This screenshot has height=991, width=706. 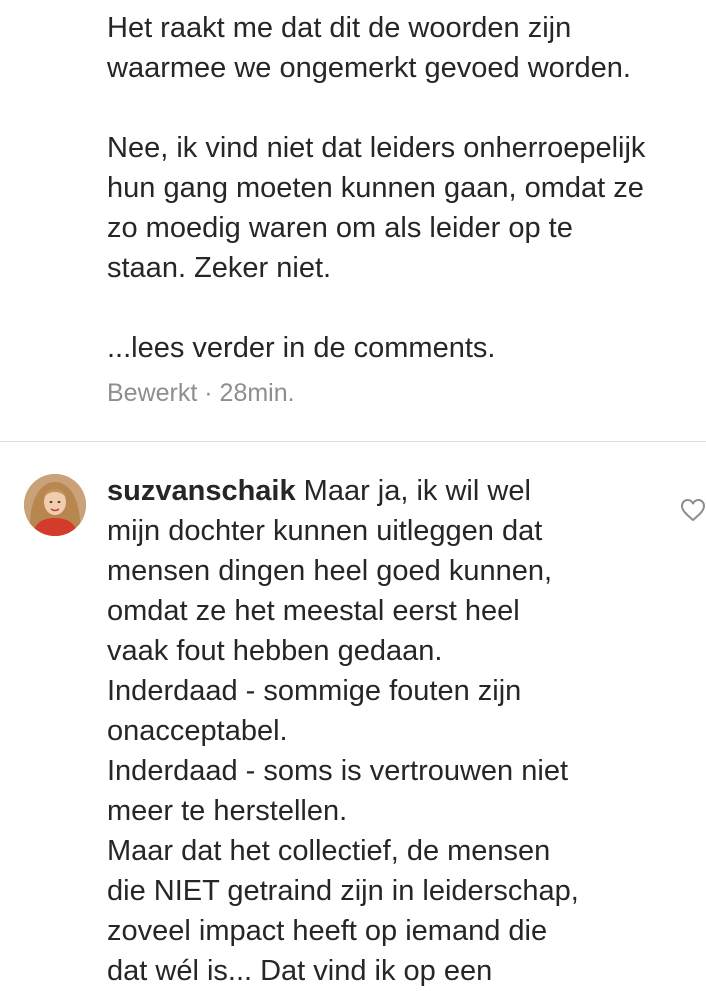 What do you see at coordinates (369, 68) in the screenshot?
I see `caption-line: waarmee we ongemerkt gevoed worden.` at bounding box center [369, 68].